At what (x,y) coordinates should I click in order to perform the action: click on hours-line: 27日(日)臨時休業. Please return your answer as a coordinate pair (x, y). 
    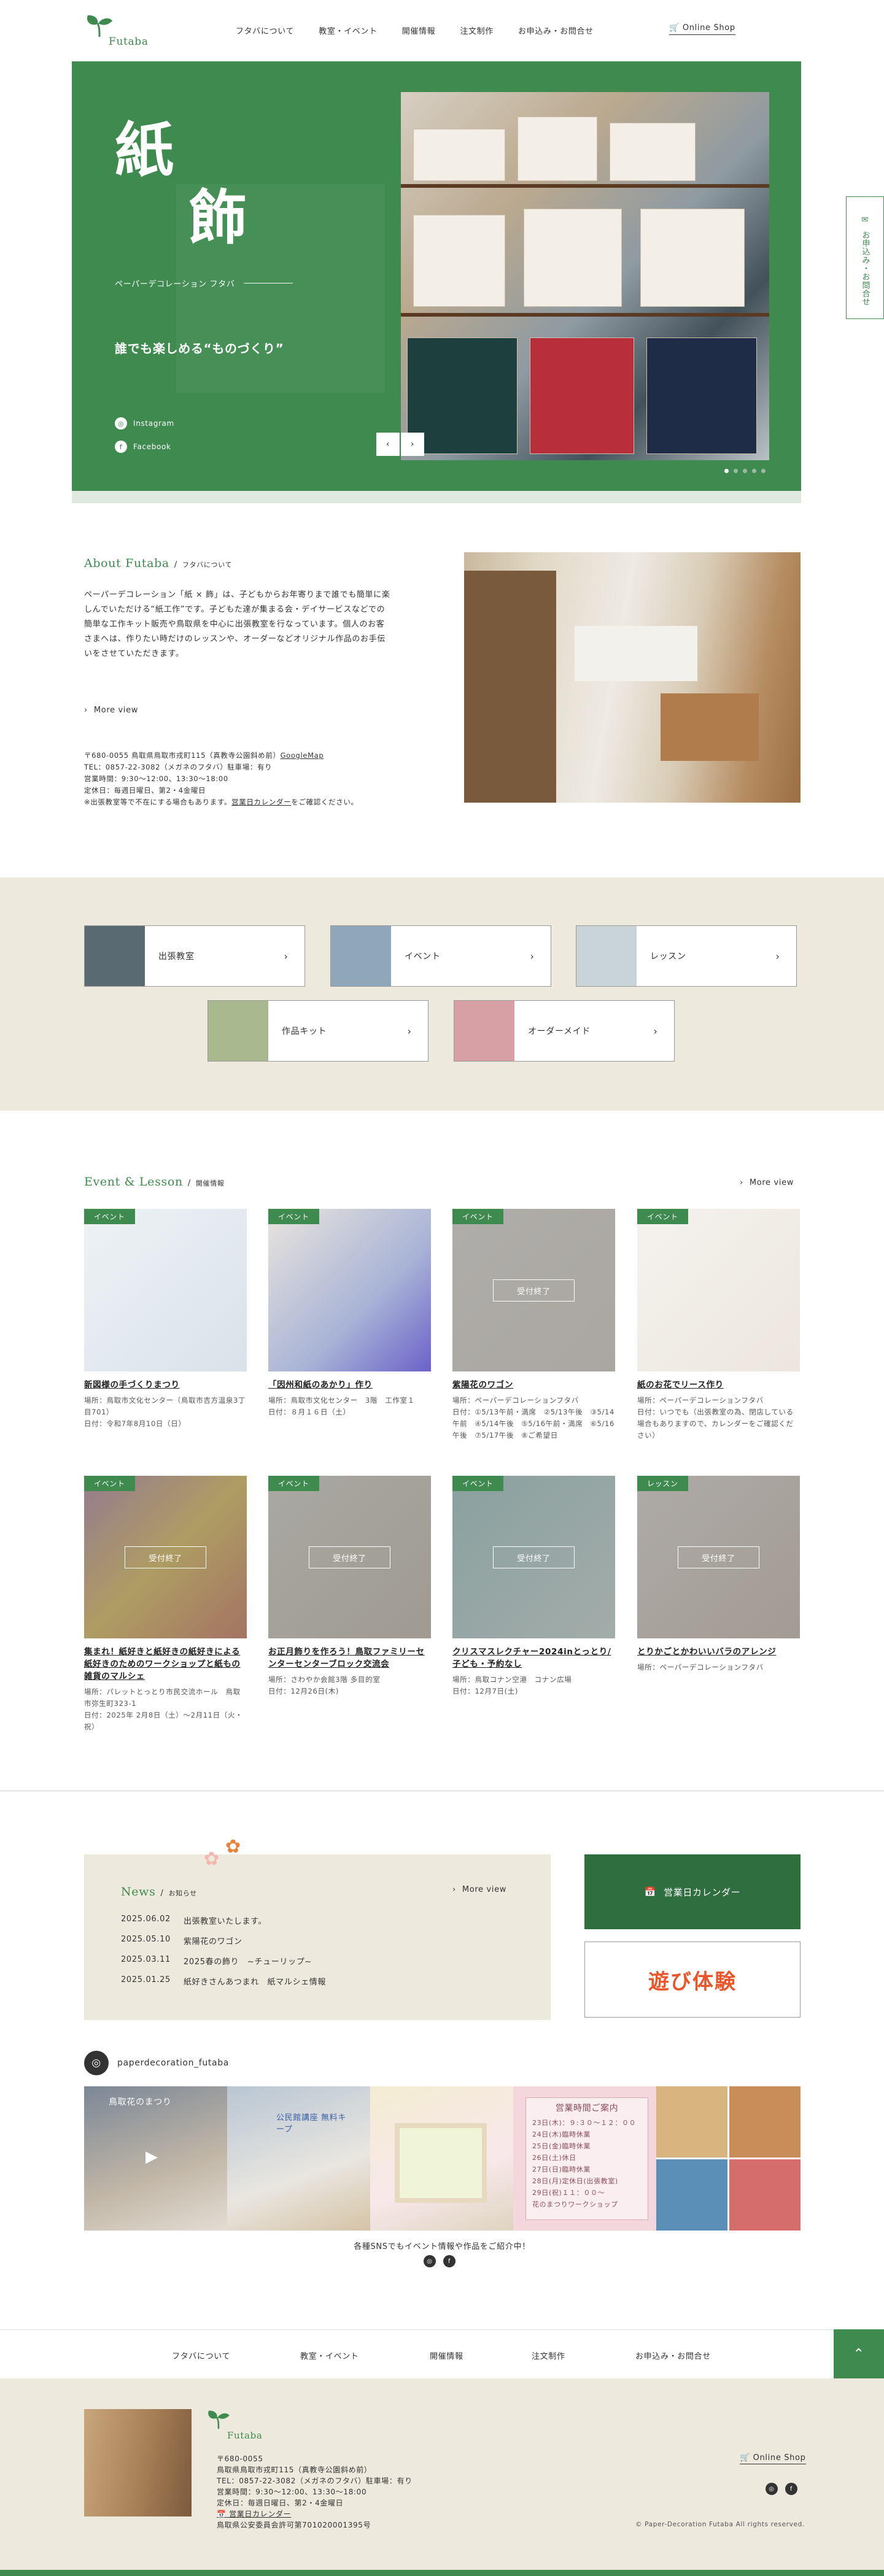
    Looking at the image, I should click on (561, 2169).